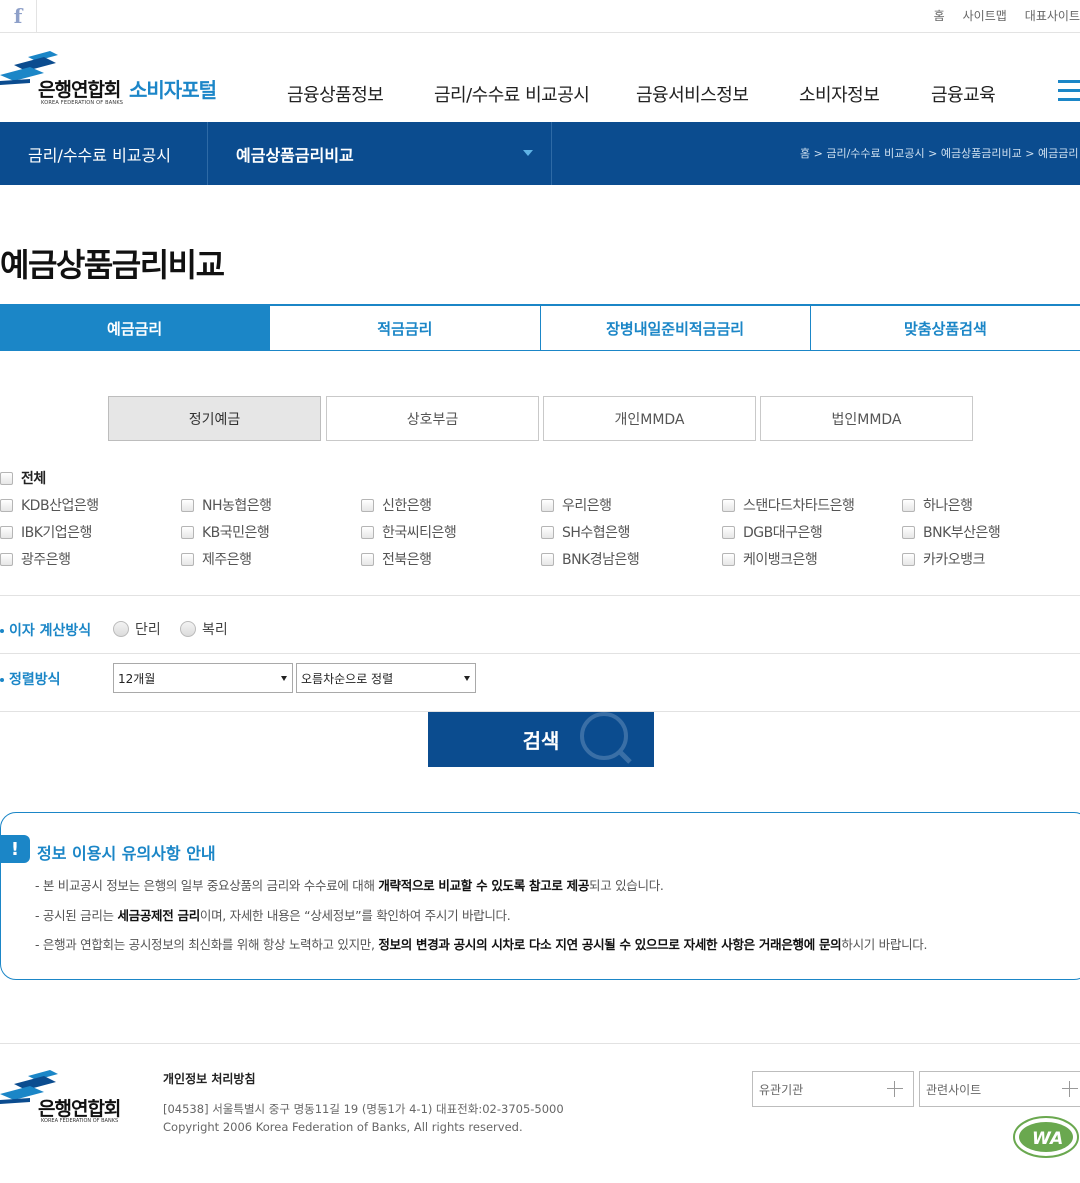 The width and height of the screenshot is (1080, 1183). I want to click on checkbox-bank: BNK부산은행, so click(951, 532).